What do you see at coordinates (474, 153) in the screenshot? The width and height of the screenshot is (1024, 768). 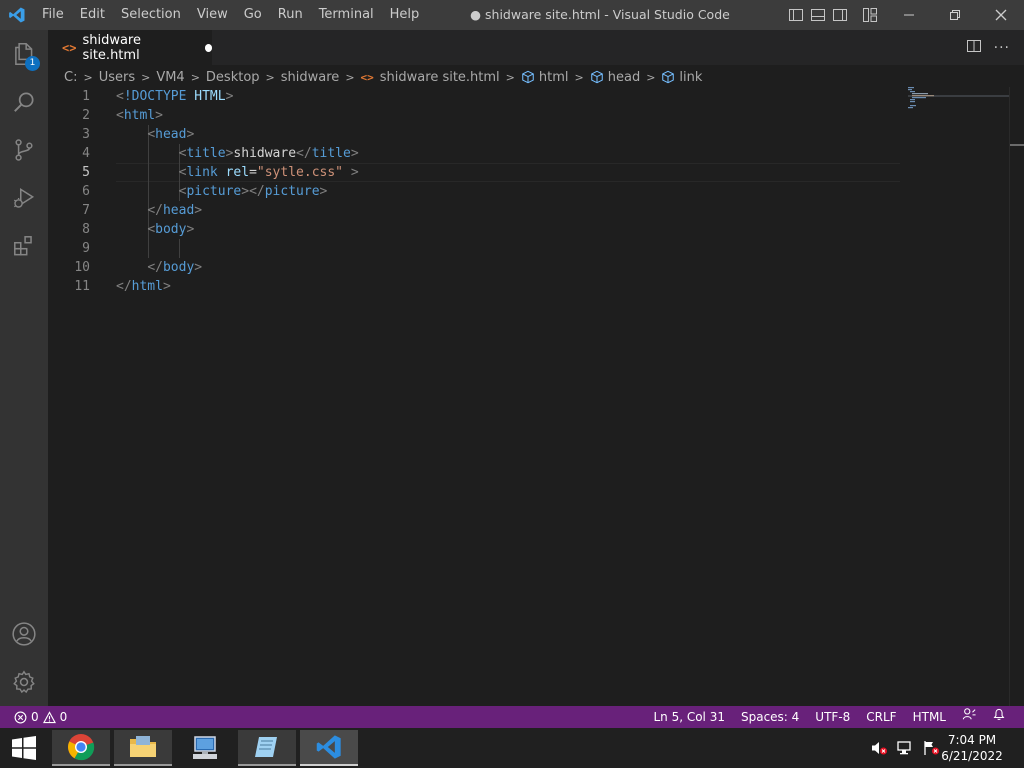 I see `code-line: 4 <title>shidware</title>` at bounding box center [474, 153].